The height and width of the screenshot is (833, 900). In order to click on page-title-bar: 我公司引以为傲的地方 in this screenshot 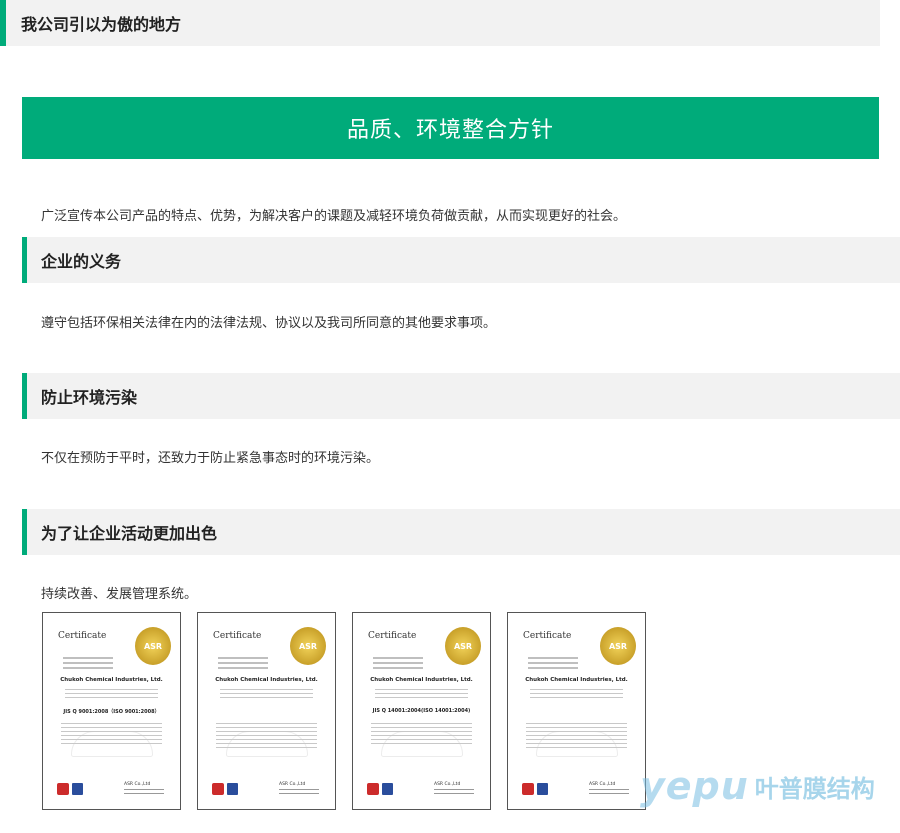, I will do `click(440, 23)`.